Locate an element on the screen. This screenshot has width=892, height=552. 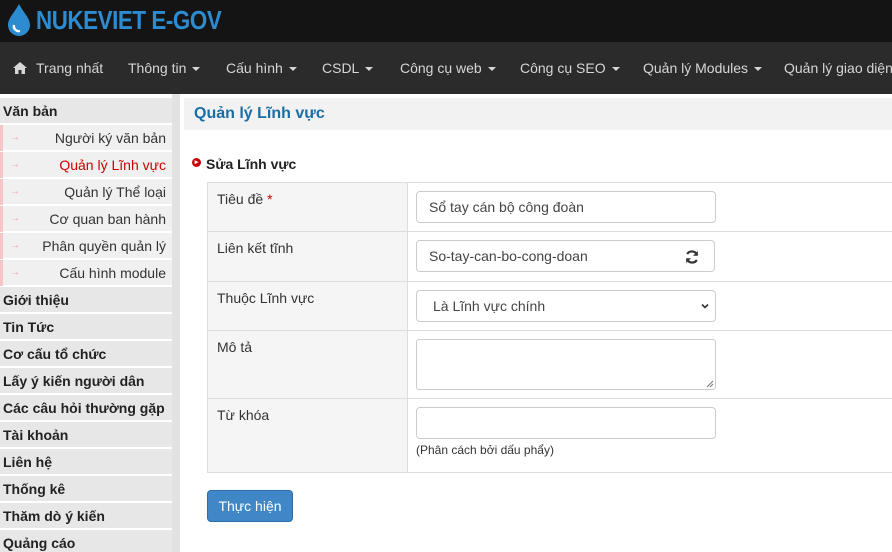
sidebar-item-cau-hinh-module: → Cấu hình module is located at coordinates (86, 273).